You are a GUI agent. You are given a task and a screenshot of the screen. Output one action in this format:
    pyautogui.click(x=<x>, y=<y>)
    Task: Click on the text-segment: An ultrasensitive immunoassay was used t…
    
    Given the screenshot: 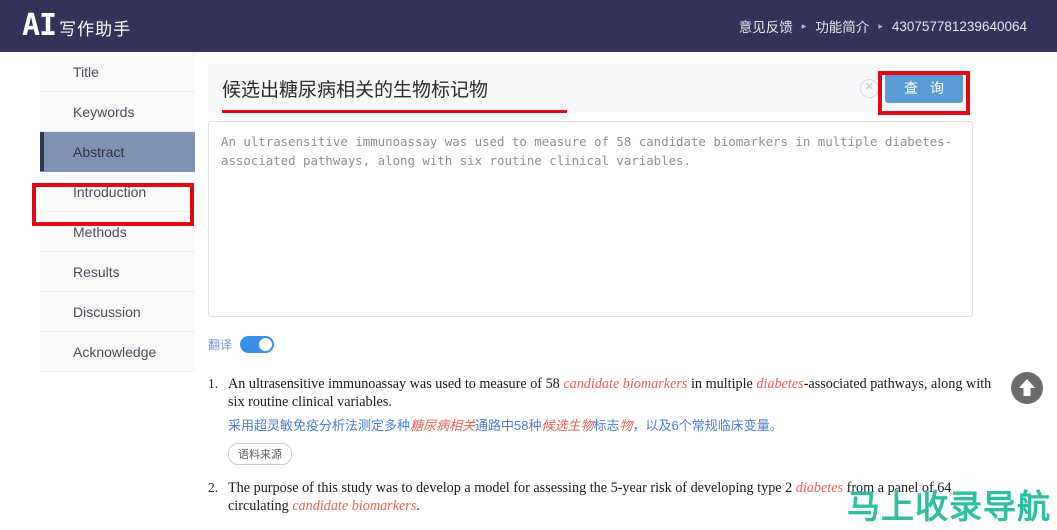 What is the action you would take?
    pyautogui.click(x=396, y=384)
    